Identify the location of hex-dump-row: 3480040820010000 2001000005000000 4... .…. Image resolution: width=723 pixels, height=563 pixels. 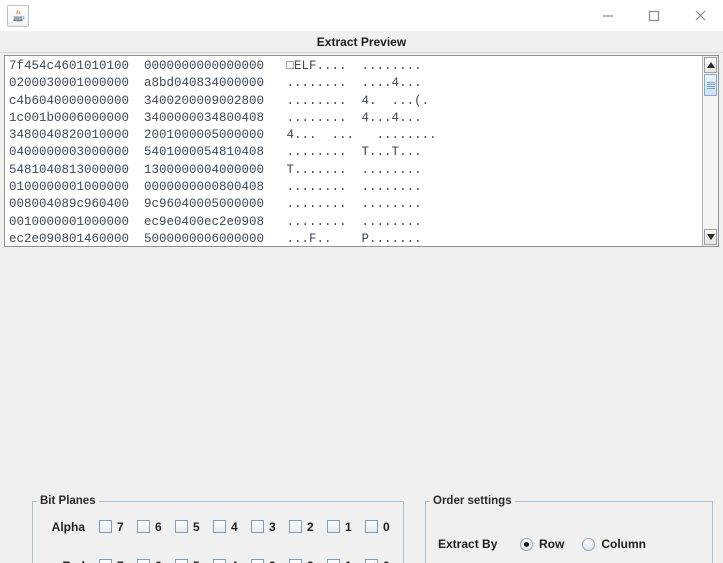
(223, 135).